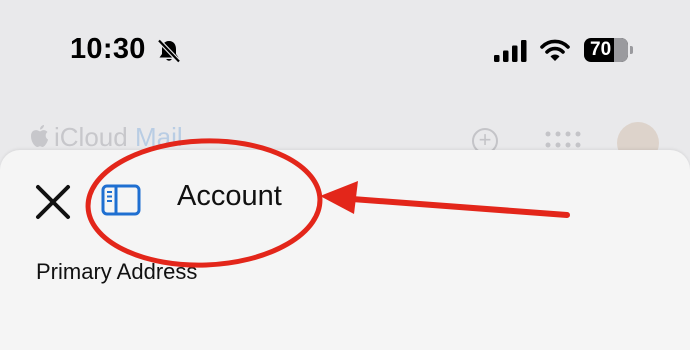 This screenshot has height=350, width=690. Describe the element at coordinates (108, 49) in the screenshot. I see `status-time: 10:30` at that location.